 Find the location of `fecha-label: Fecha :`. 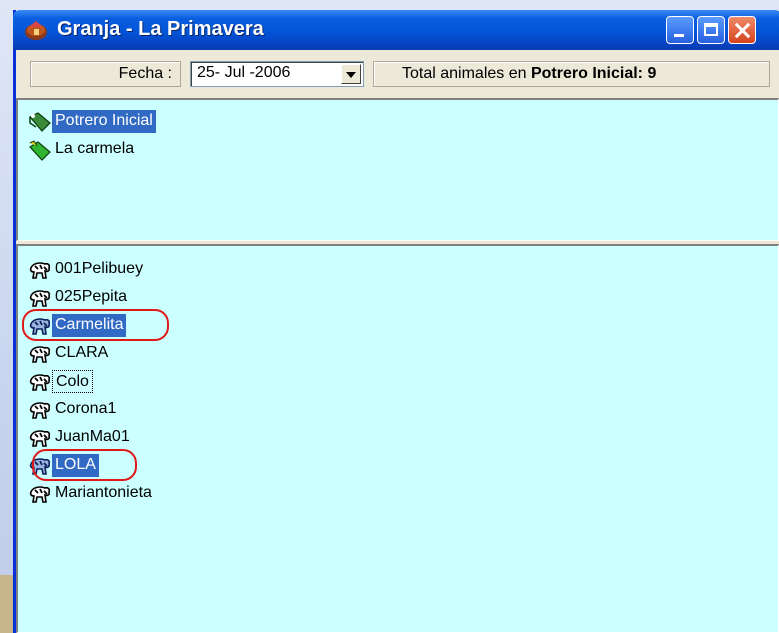

fecha-label: Fecha : is located at coordinates (105, 74).